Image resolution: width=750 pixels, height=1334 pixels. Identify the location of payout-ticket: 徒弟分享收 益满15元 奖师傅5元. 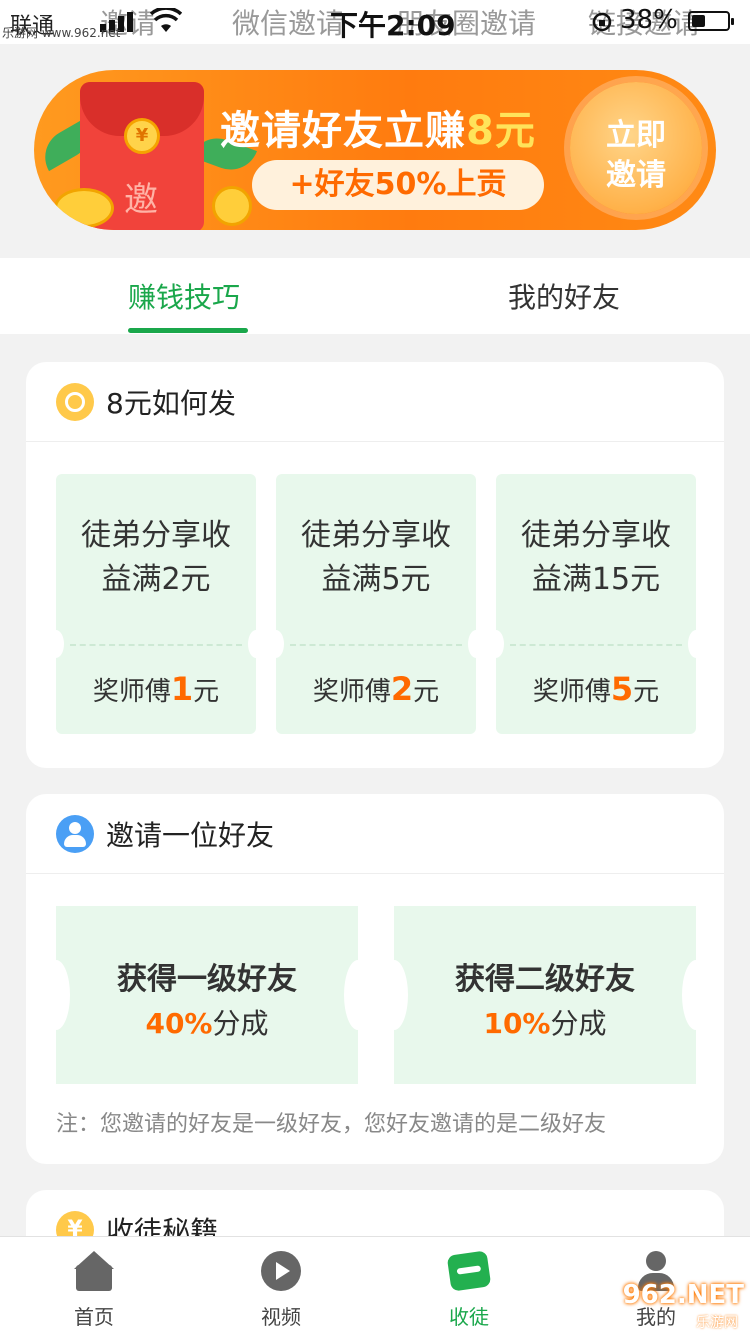
(596, 604).